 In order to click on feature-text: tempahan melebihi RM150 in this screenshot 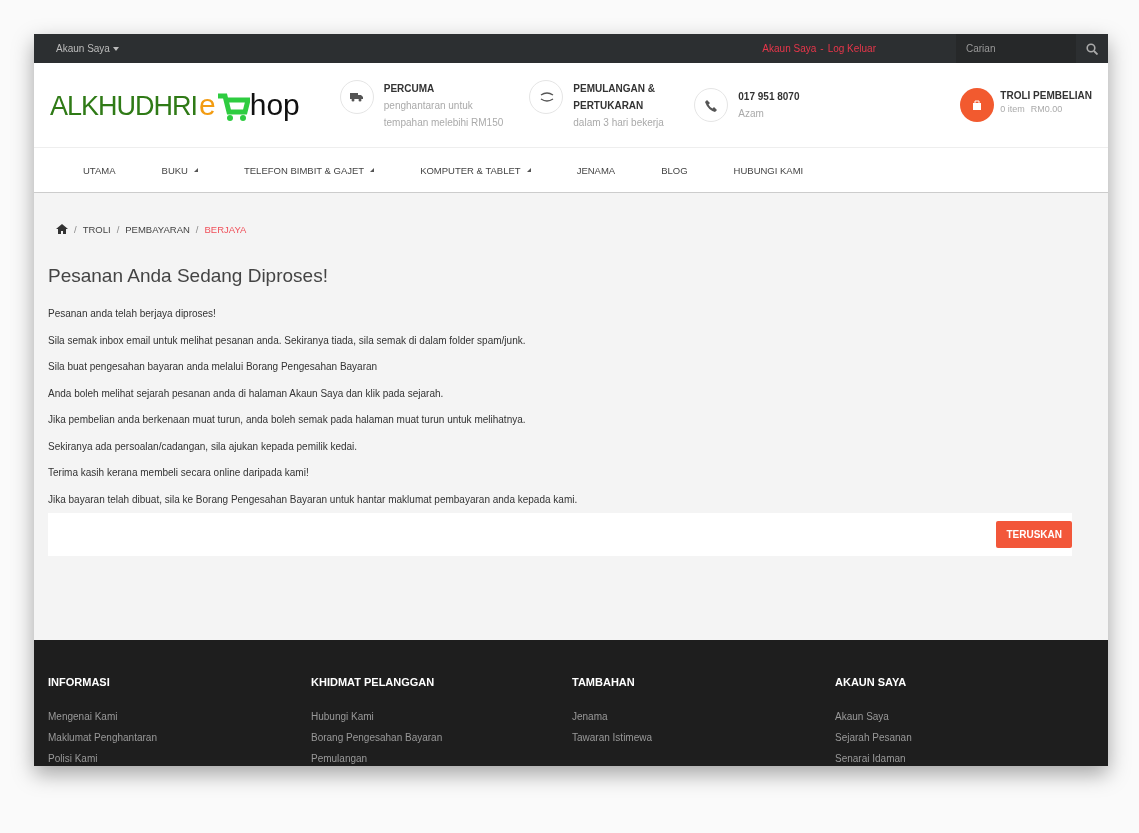, I will do `click(443, 122)`.